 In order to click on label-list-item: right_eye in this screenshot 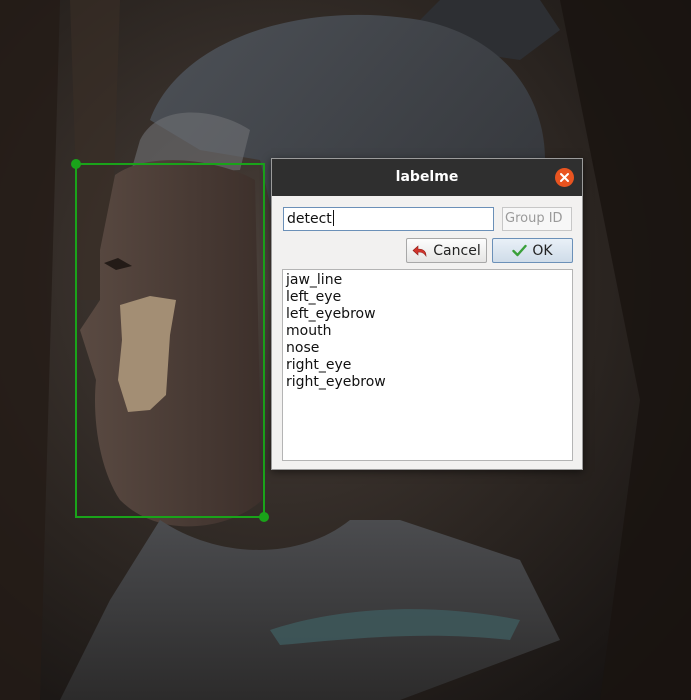, I will do `click(427, 365)`.